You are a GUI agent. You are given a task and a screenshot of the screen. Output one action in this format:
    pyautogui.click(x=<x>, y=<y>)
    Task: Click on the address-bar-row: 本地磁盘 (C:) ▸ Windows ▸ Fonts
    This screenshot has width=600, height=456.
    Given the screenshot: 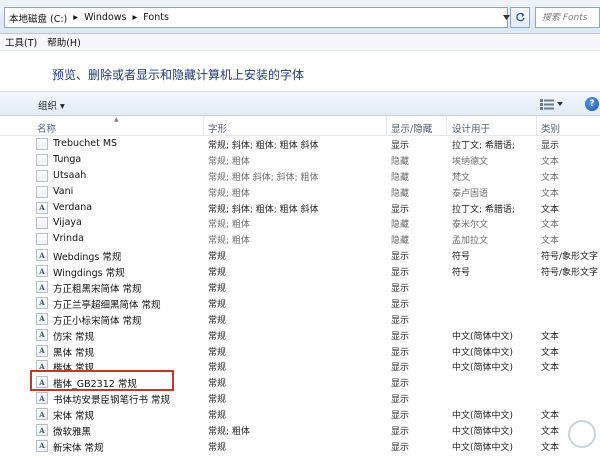 What is the action you would take?
    pyautogui.click(x=300, y=17)
    